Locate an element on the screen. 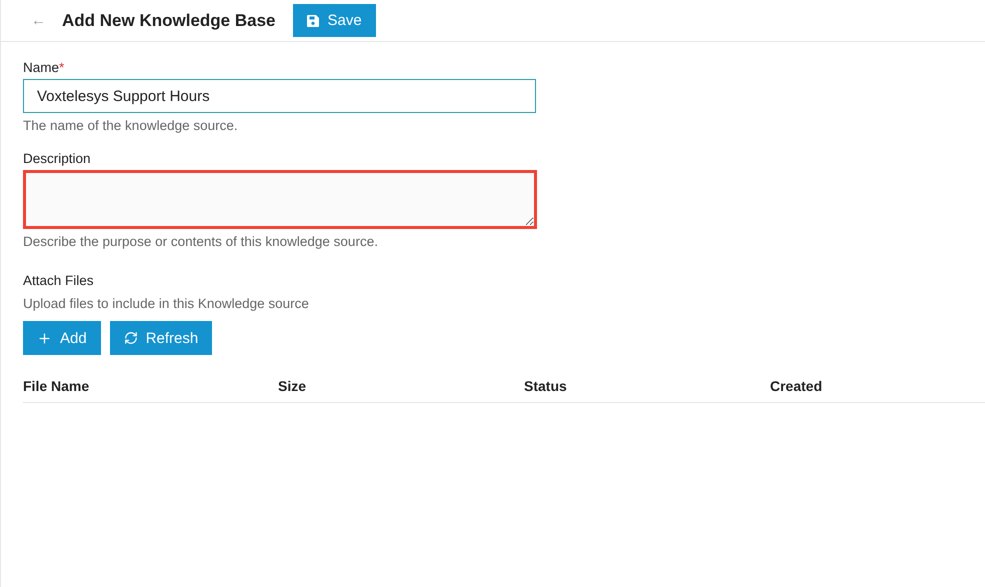  add-button: Add is located at coordinates (62, 338).